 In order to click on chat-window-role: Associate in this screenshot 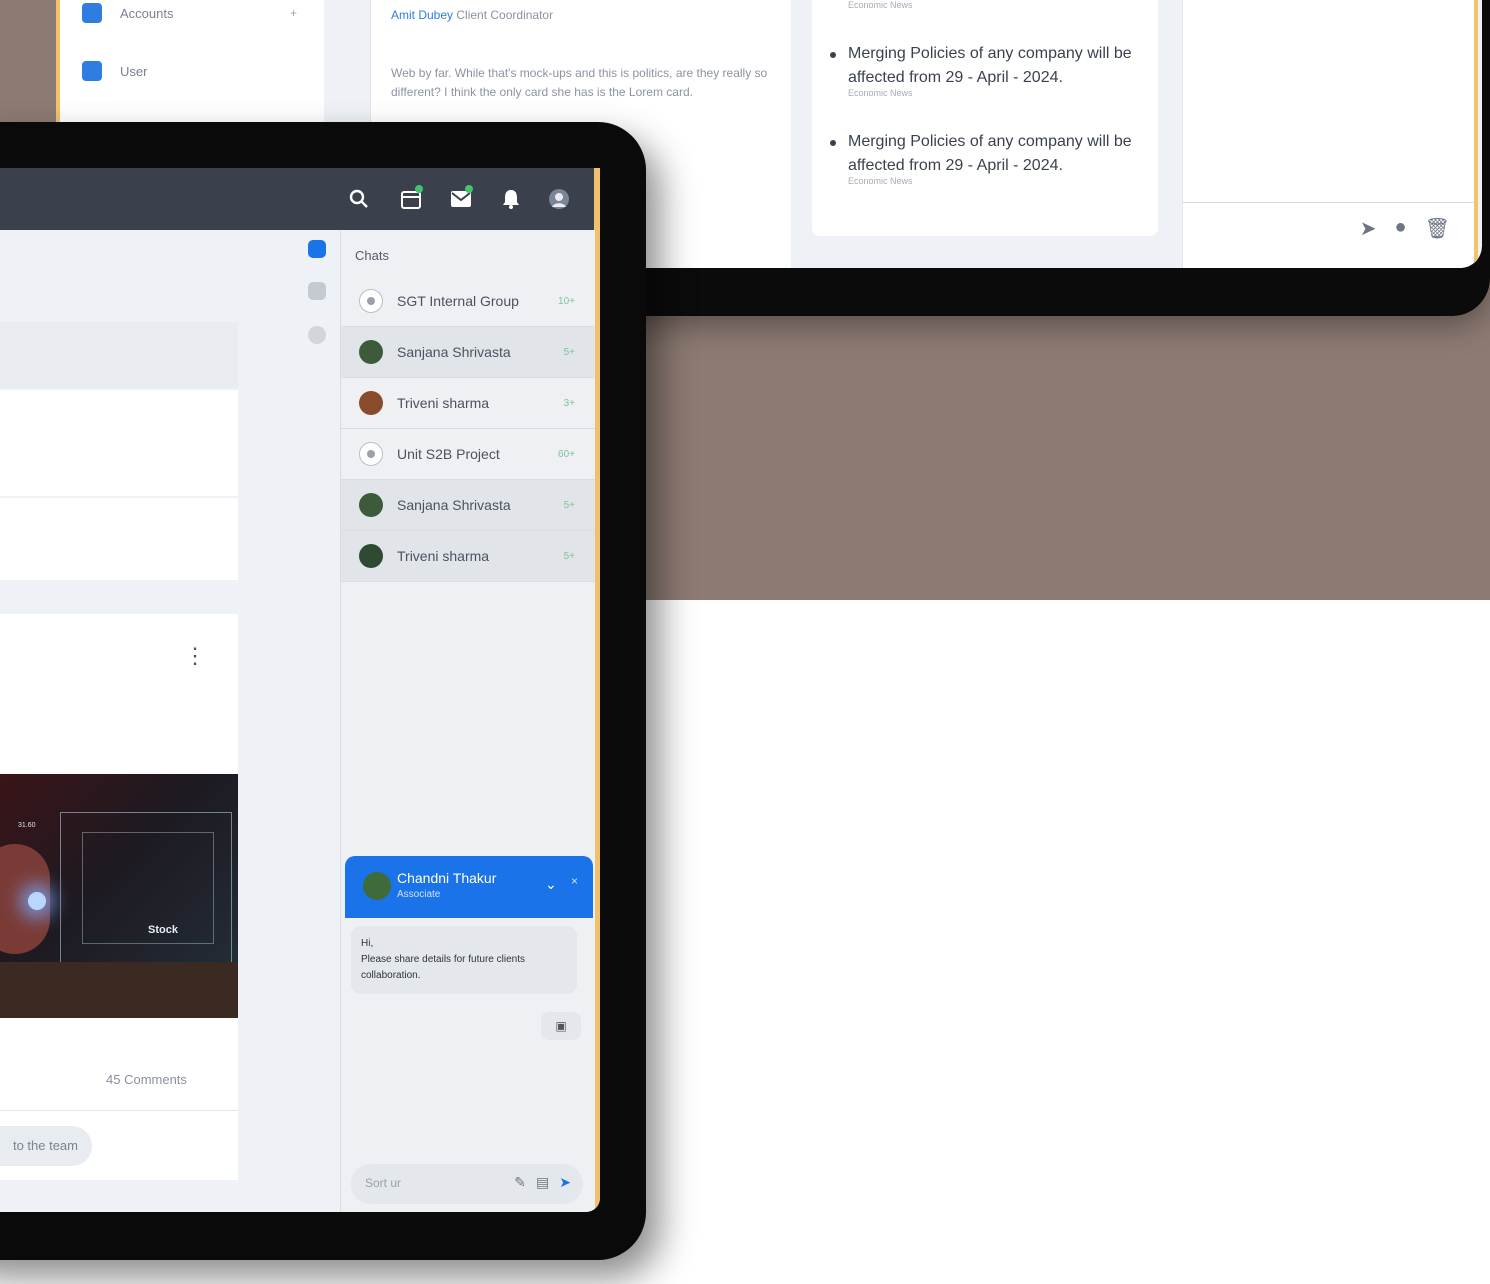, I will do `click(419, 894)`.